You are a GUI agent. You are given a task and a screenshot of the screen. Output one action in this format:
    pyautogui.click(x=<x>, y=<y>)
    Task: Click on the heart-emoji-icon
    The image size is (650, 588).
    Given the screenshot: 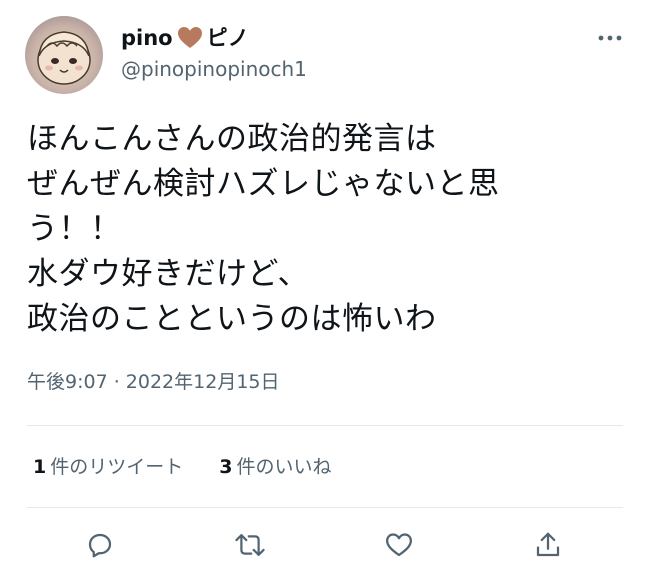 What is the action you would take?
    pyautogui.click(x=189, y=37)
    